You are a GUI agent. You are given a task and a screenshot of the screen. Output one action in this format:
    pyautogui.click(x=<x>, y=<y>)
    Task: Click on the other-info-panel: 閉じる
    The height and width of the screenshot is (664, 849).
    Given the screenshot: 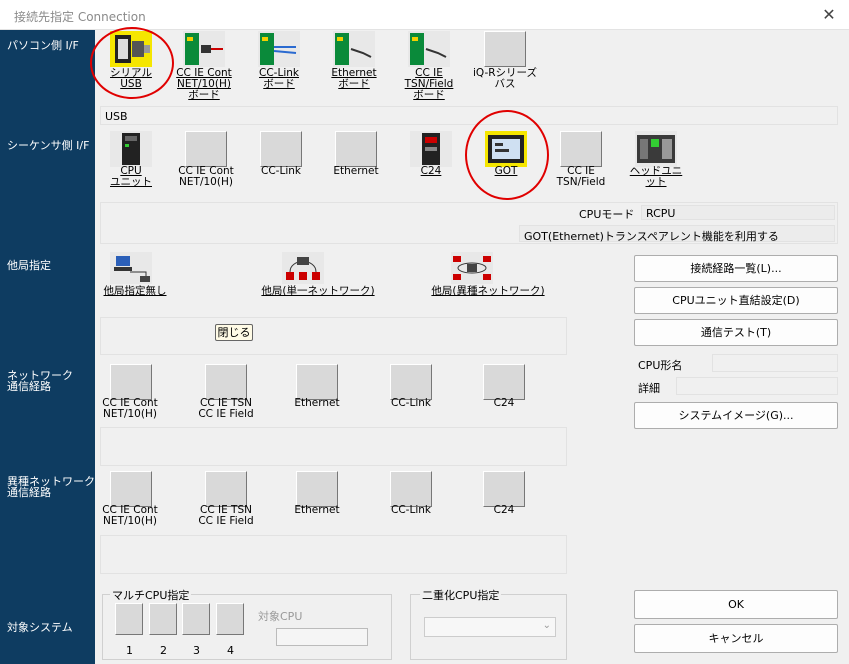 What is the action you would take?
    pyautogui.click(x=333, y=336)
    